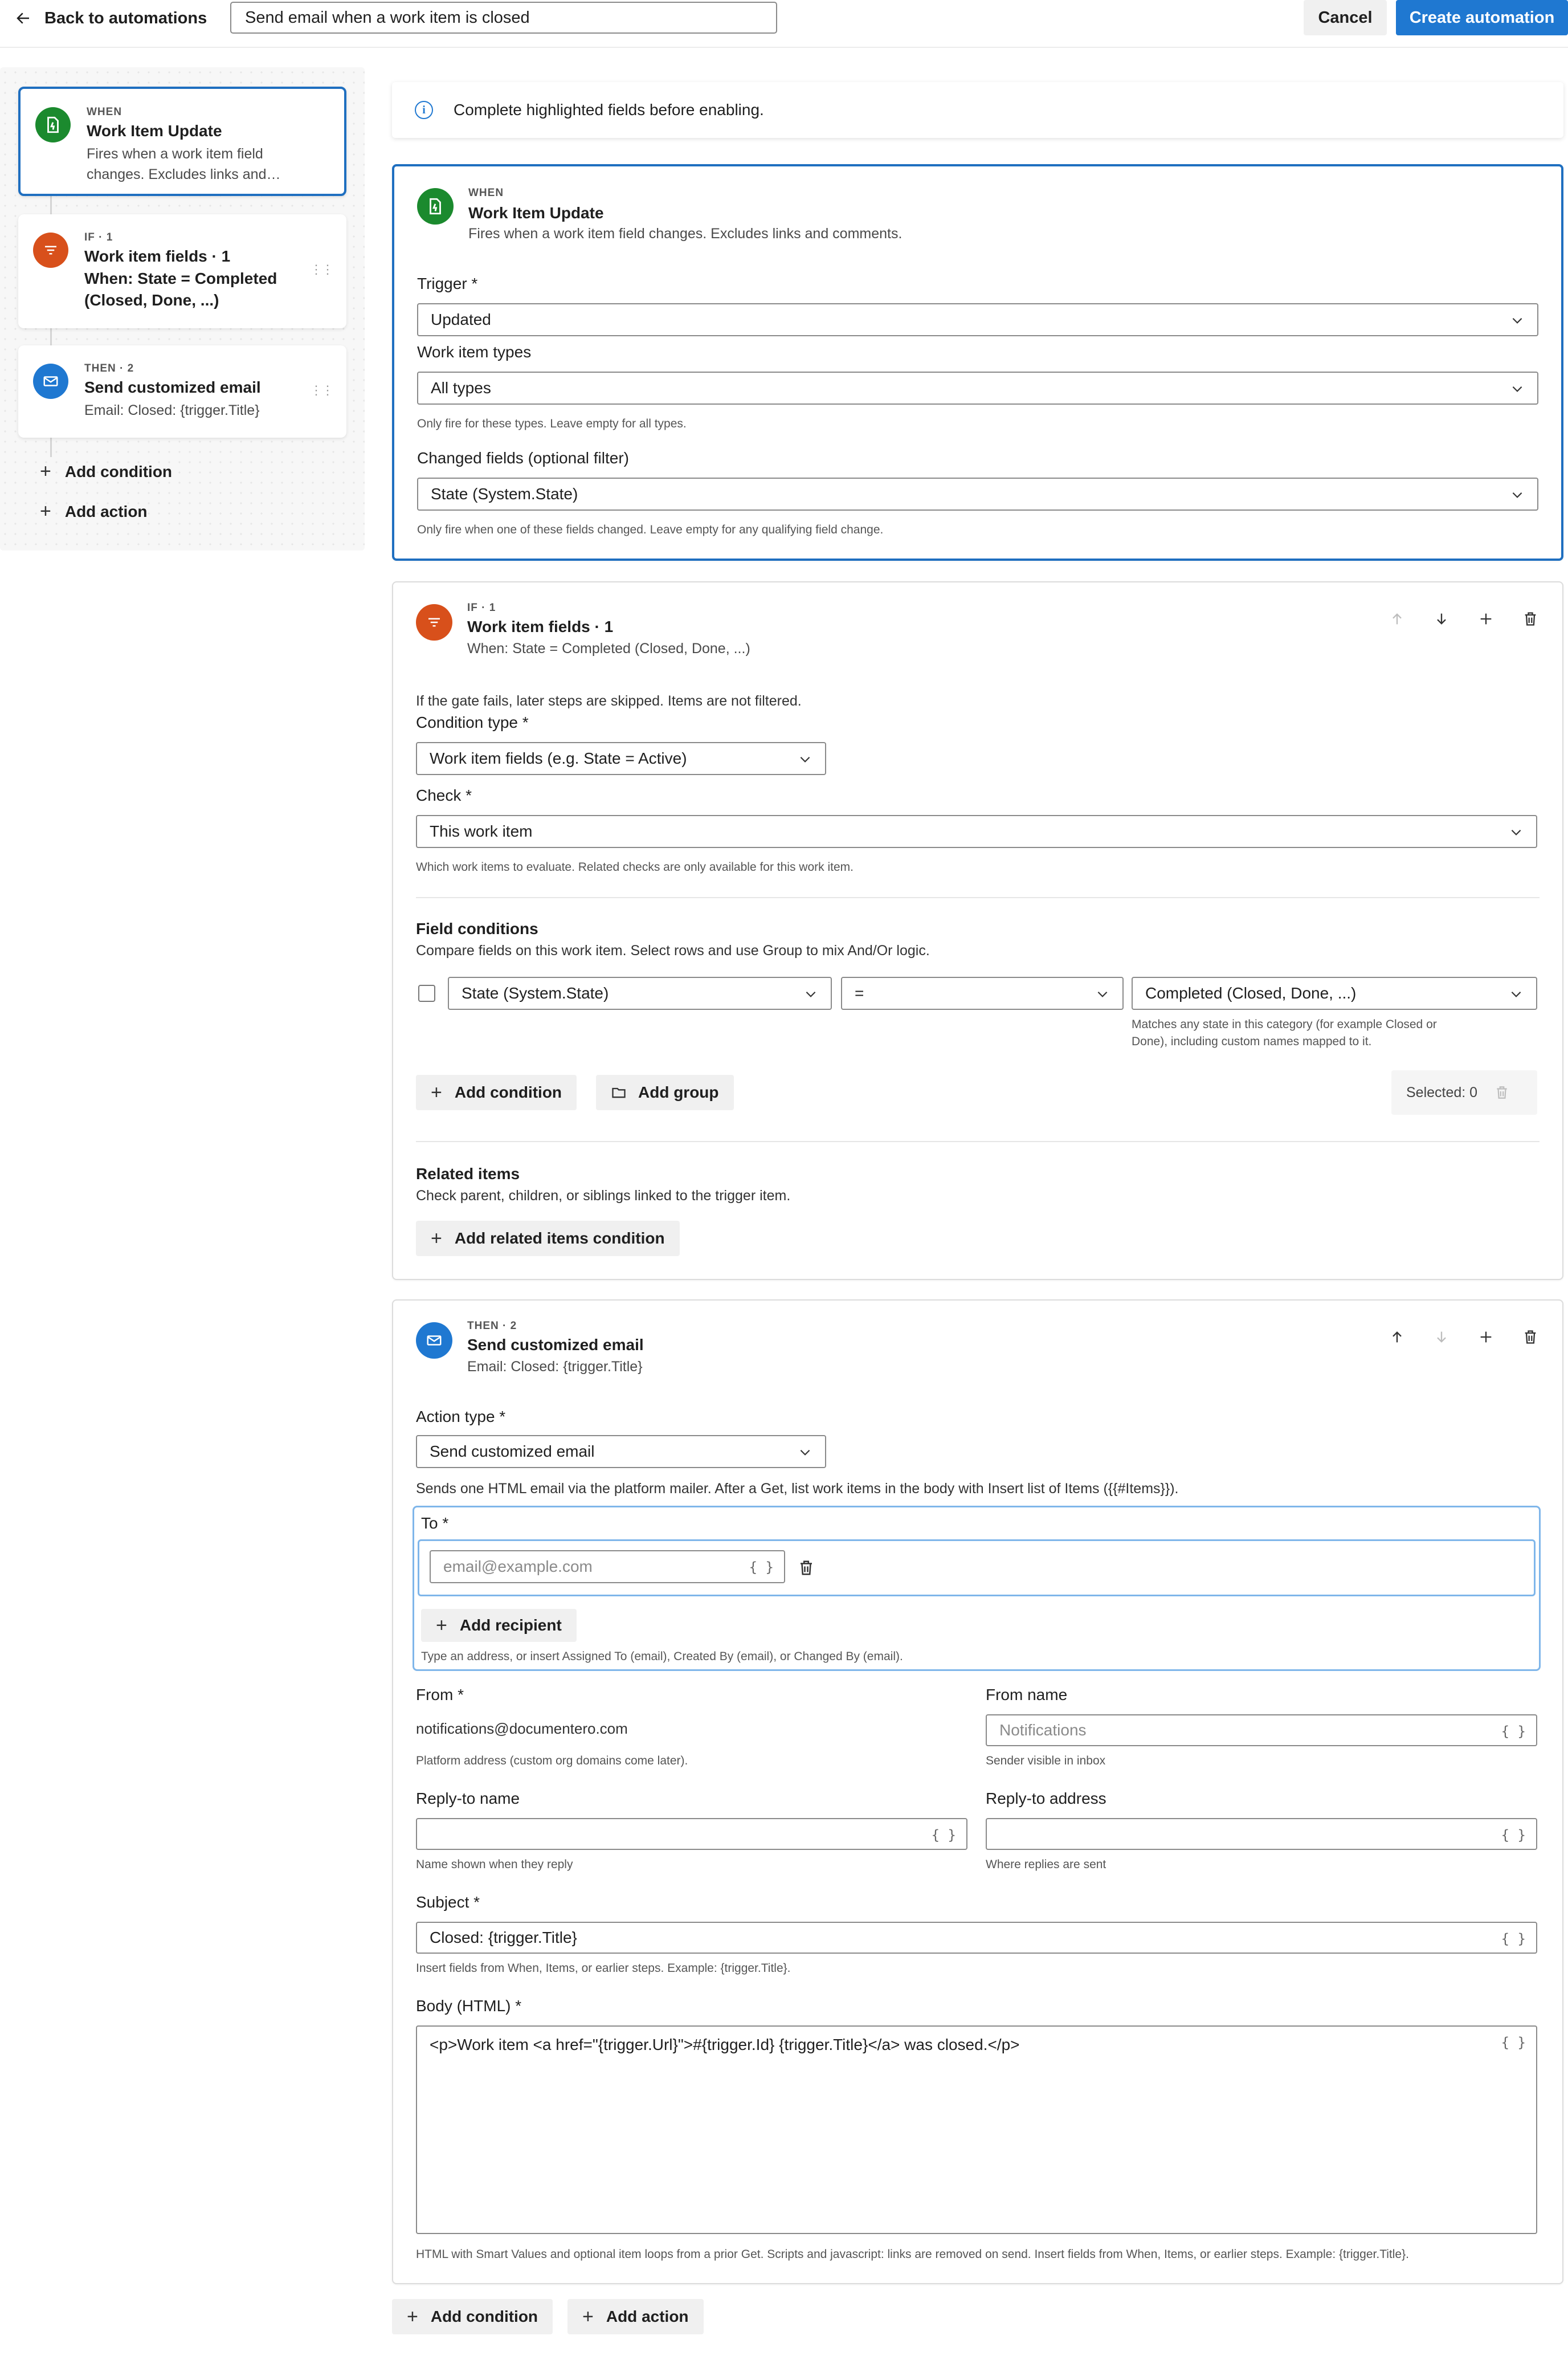  What do you see at coordinates (426, 993) in the screenshot?
I see `condition-row-checkbox` at bounding box center [426, 993].